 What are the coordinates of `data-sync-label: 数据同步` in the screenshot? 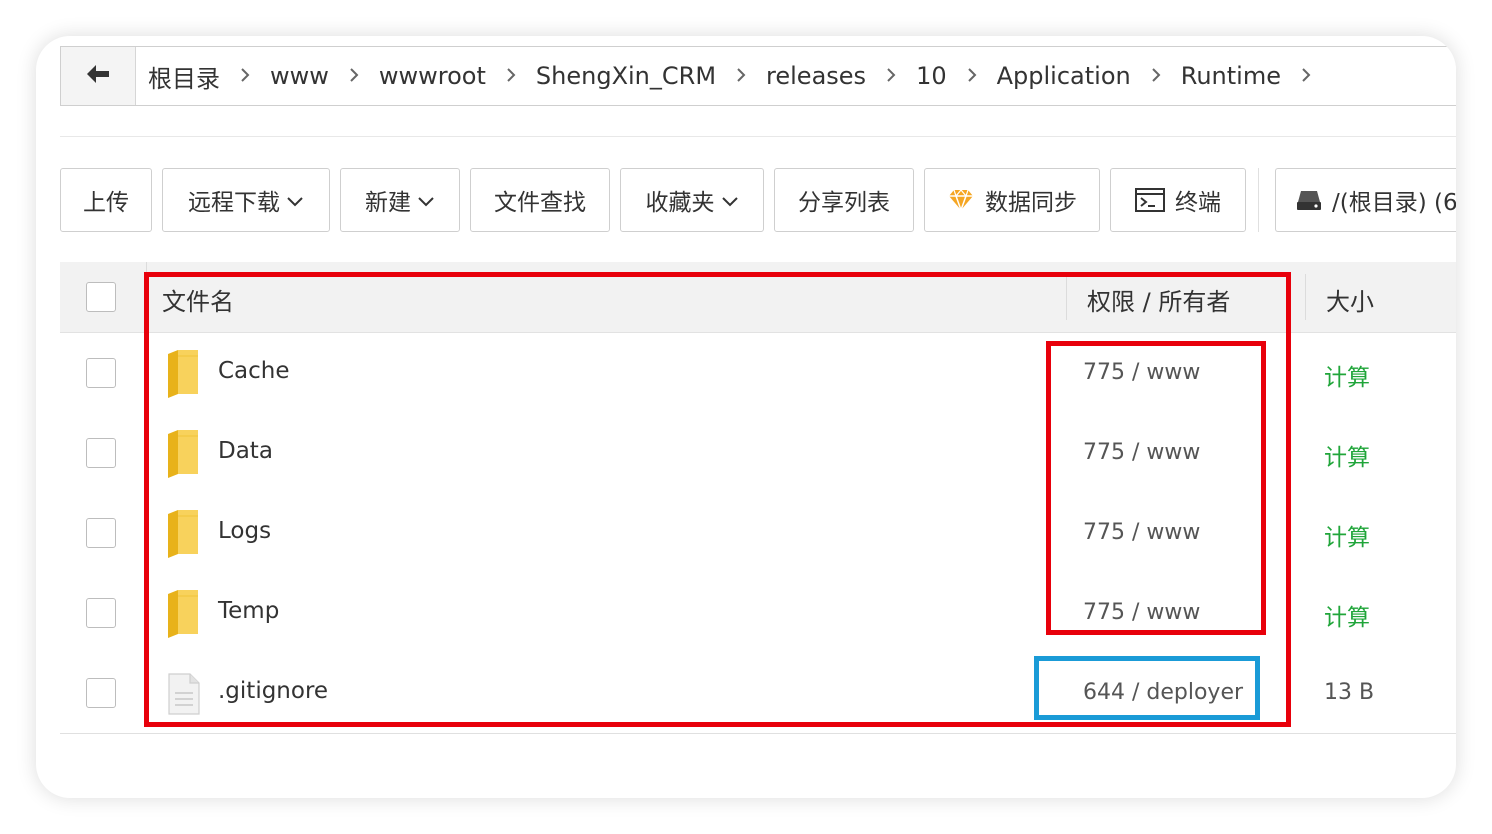 It's located at (1031, 203).